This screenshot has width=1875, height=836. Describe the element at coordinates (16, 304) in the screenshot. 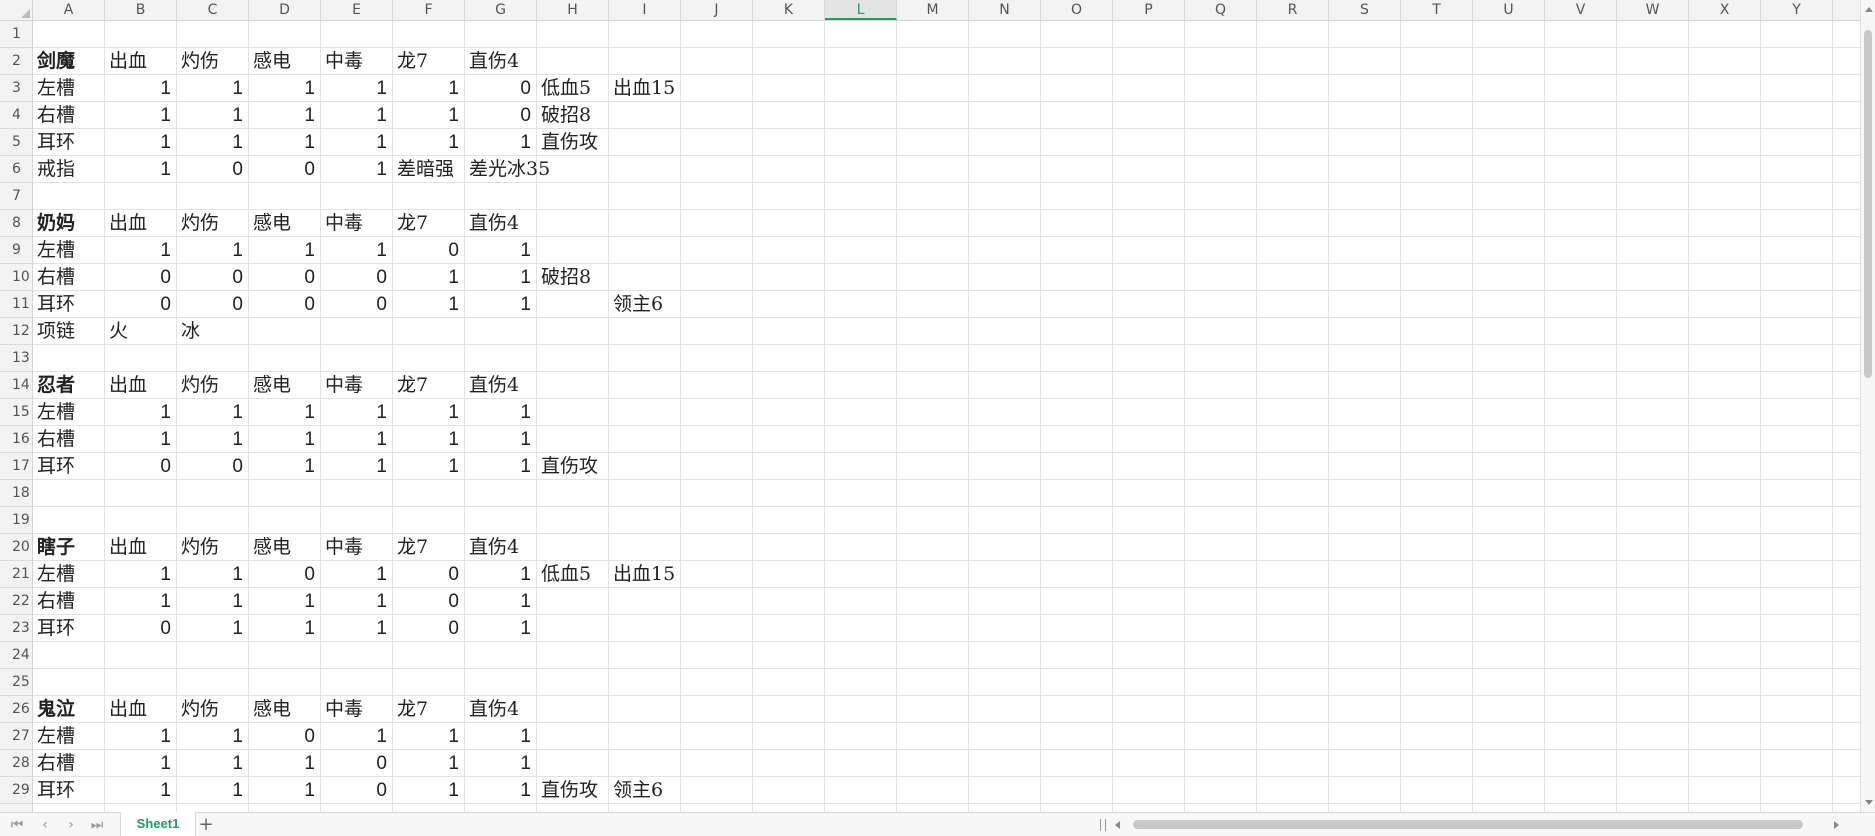

I see `row-header-11: 11` at that location.